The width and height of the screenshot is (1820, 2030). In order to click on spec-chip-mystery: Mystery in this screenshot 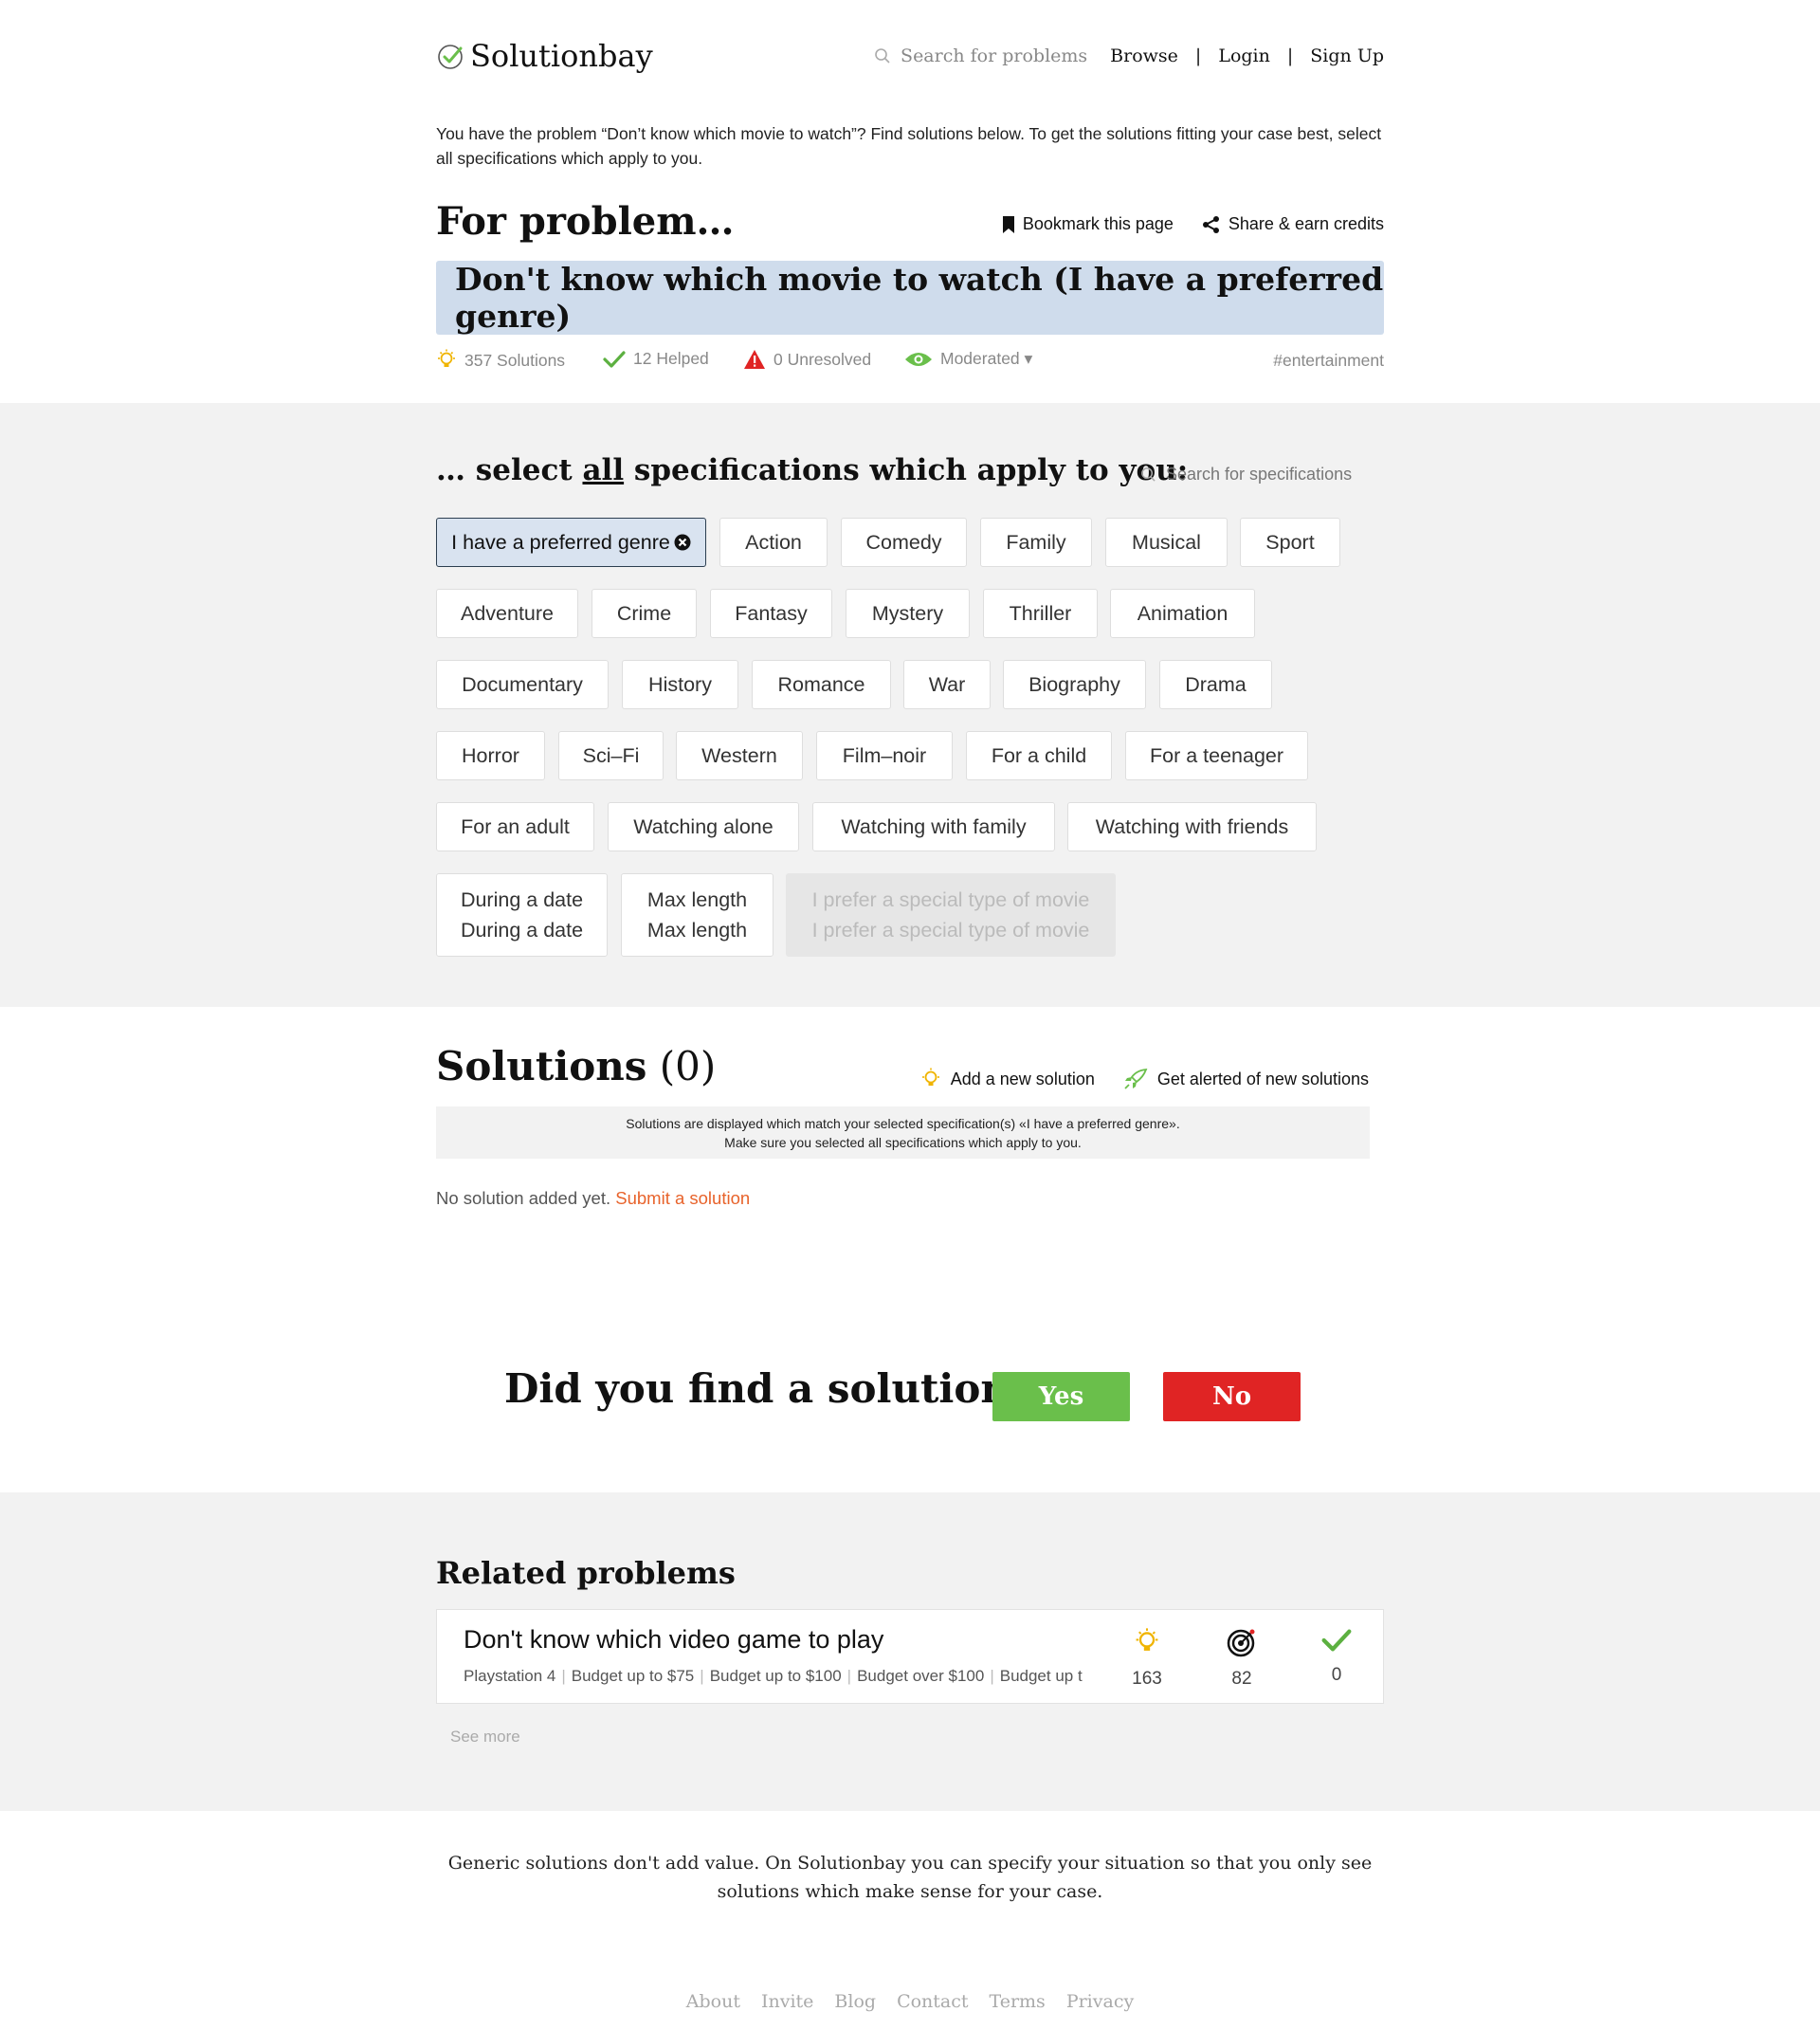, I will do `click(908, 613)`.